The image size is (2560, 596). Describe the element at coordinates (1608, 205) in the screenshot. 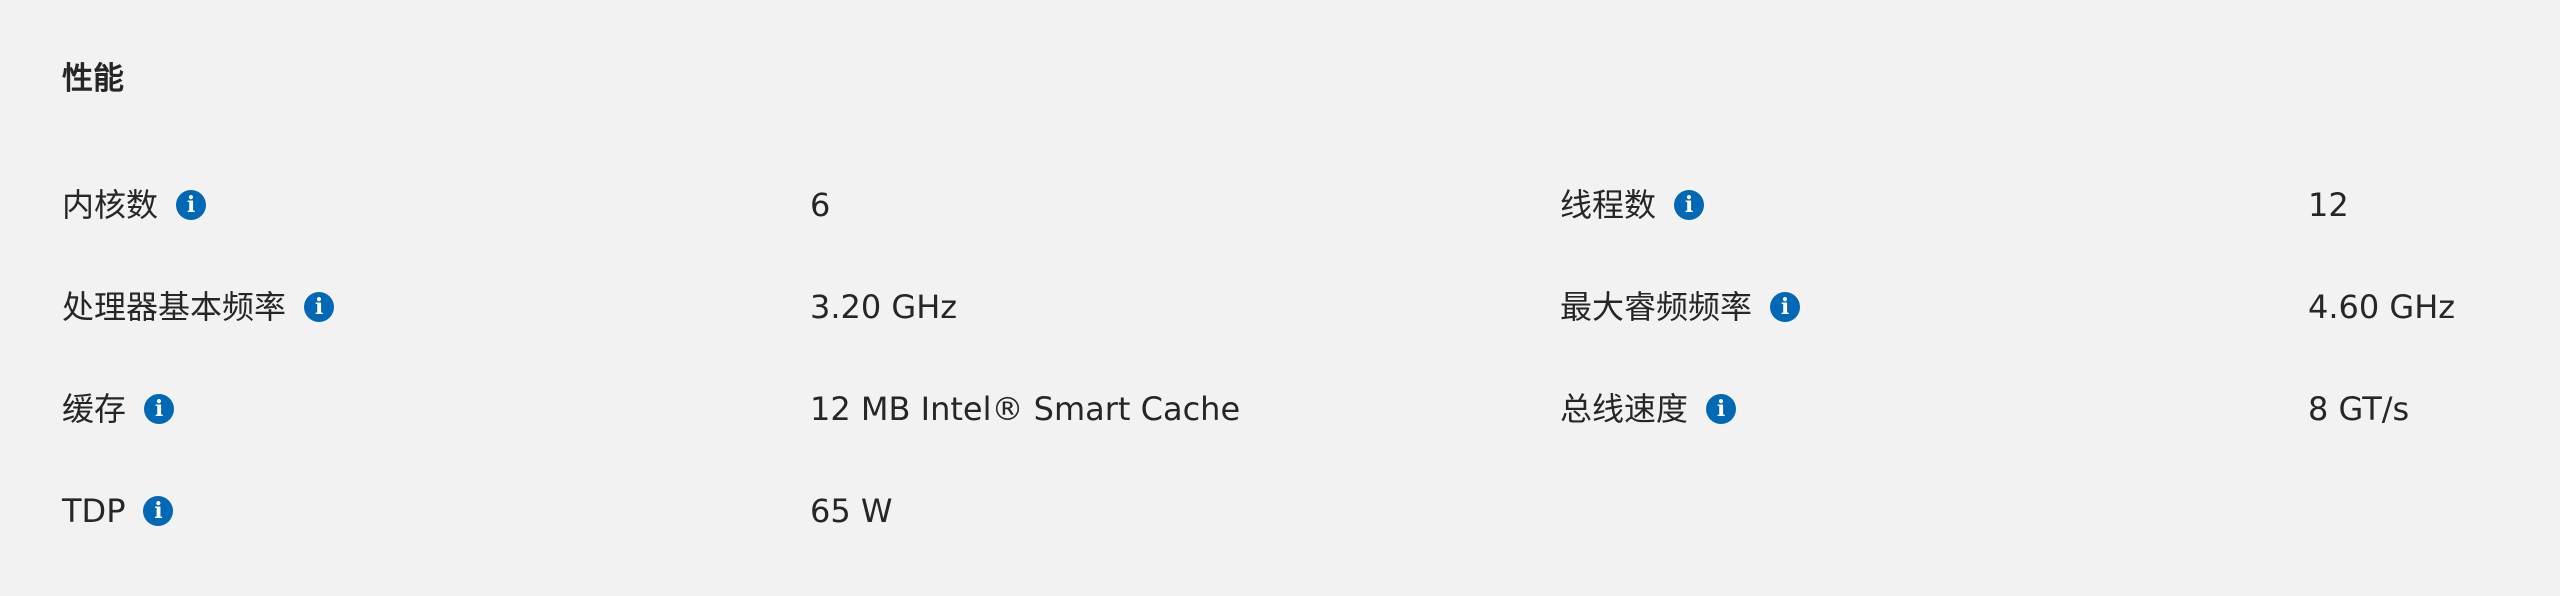

I see `spec-label-text: 线程数` at that location.